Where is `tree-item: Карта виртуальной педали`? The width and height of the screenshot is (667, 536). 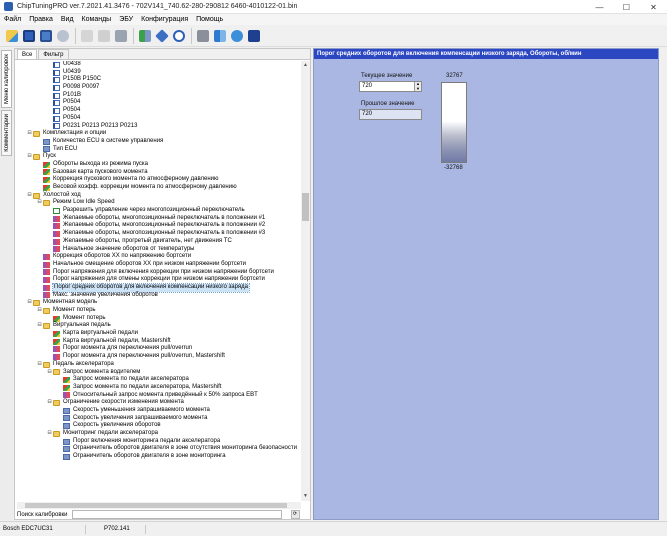 tree-item: Карта виртуальной педали is located at coordinates (160, 334).